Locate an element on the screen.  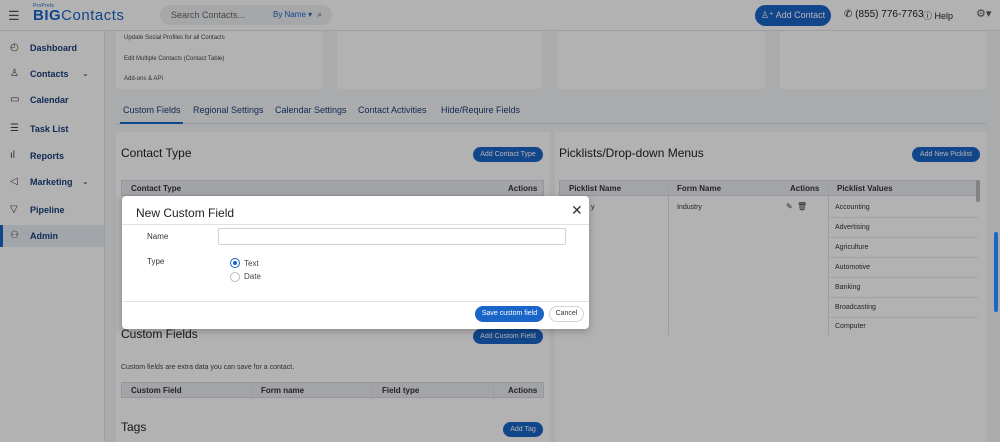
modal-backdrop-header is located at coordinates (500, 15).